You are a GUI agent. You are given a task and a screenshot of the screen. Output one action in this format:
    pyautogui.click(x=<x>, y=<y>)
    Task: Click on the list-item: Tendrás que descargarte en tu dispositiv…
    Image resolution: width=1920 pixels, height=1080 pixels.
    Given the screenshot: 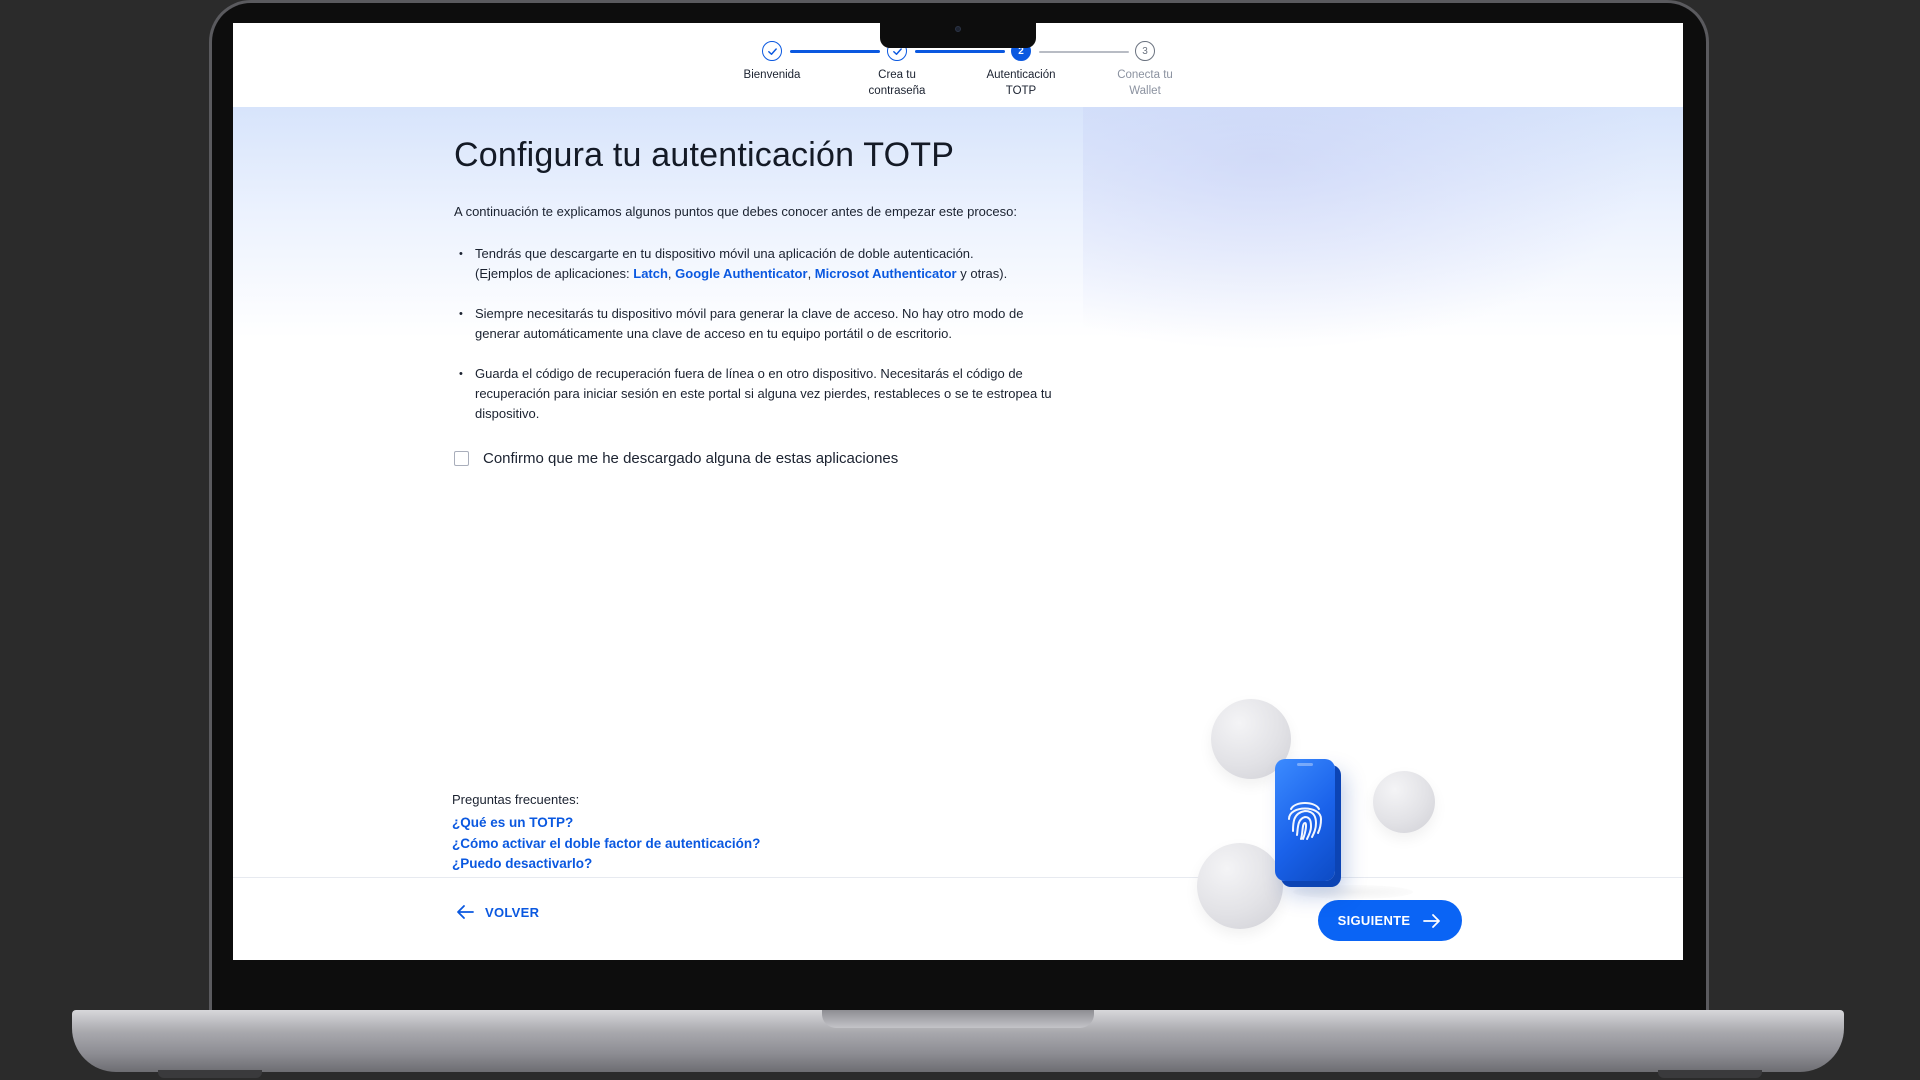 What is the action you would take?
    pyautogui.click(x=754, y=264)
    